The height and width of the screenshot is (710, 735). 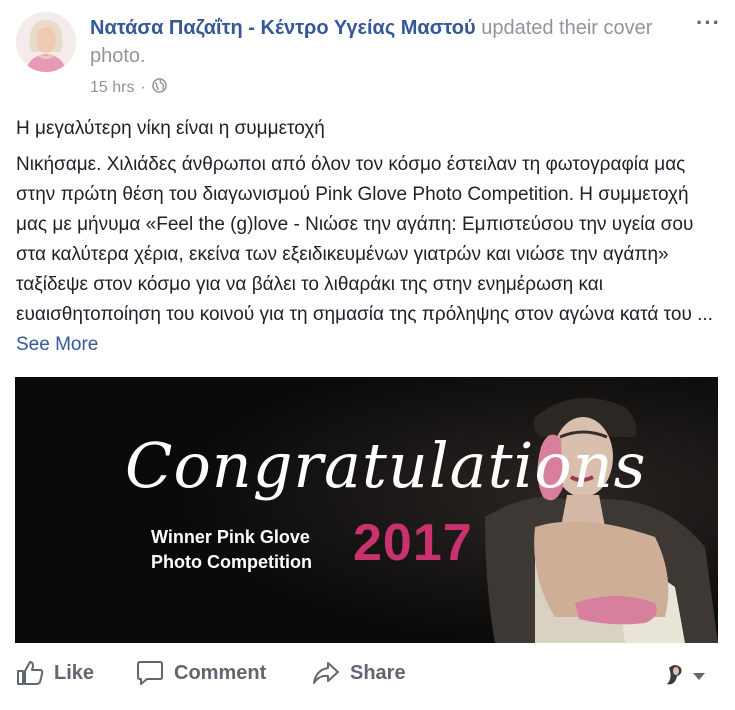 What do you see at coordinates (326, 673) in the screenshot?
I see `share-arrow-icon` at bounding box center [326, 673].